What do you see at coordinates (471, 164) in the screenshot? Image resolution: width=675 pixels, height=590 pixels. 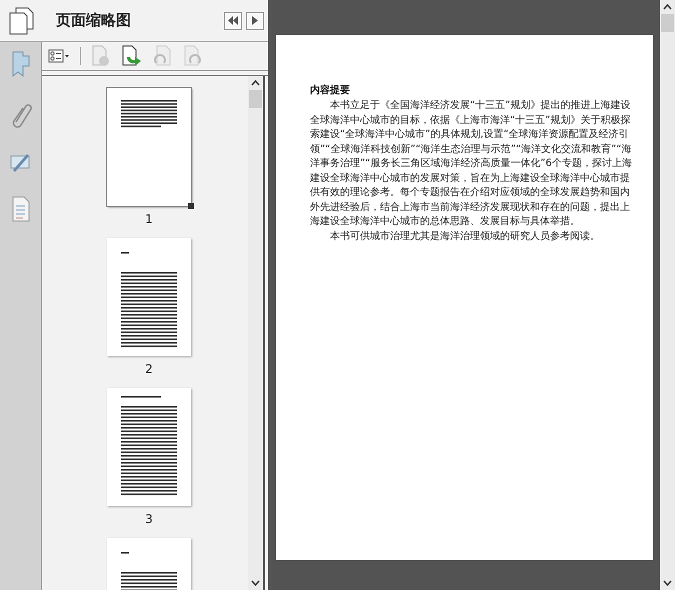 I see `document-paragraph: 本书立足于《全国海洋经济发展“十三五”规划》提出的推进上海建设全球海洋中心城市的目标，依据《上海市海洋“十三五”规划》关于积极探索建设“全球海洋中心城市”的具体规划,设置“全球海洋资源配置及经济引领”“全球海洋科技创新”“海洋生态治理与示范”“海洋文化交流和教育”“海洋事务治理”“服务长三角区域海洋经济高质量一体化”6个专题，探讨上海建设全球海洋中心城市的发展对策，旨在为上海建设全球海洋中心城市提供有效的理论参考。每个专题报告在介绍对应领域的全球发展趋势和国内外先进经验后，结合上海市当前海洋经济发展现状和存在的问题，提出上海建设全球海洋中心城市的总体思路、发展目标与具体举措。` at bounding box center [471, 164].